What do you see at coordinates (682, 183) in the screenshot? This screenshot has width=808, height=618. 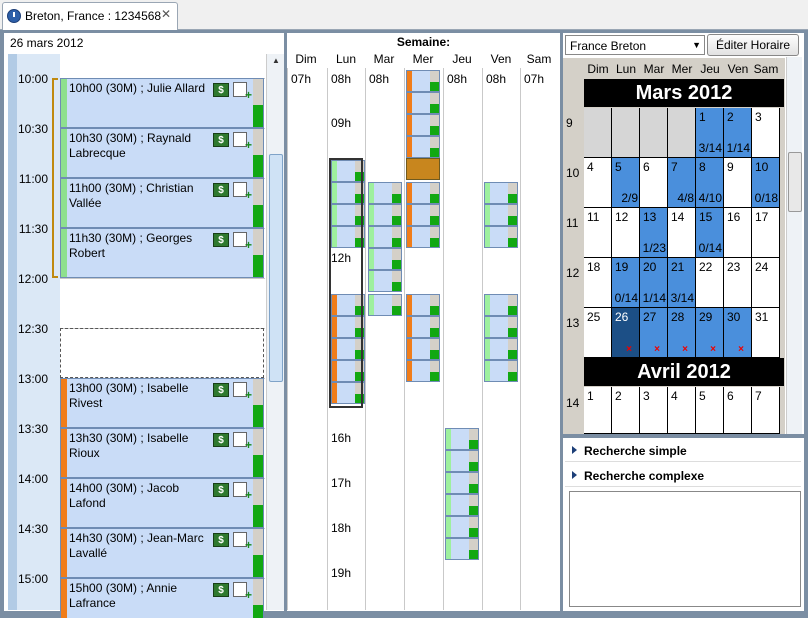 I see `calendar-day-cell: 7 4/8` at bounding box center [682, 183].